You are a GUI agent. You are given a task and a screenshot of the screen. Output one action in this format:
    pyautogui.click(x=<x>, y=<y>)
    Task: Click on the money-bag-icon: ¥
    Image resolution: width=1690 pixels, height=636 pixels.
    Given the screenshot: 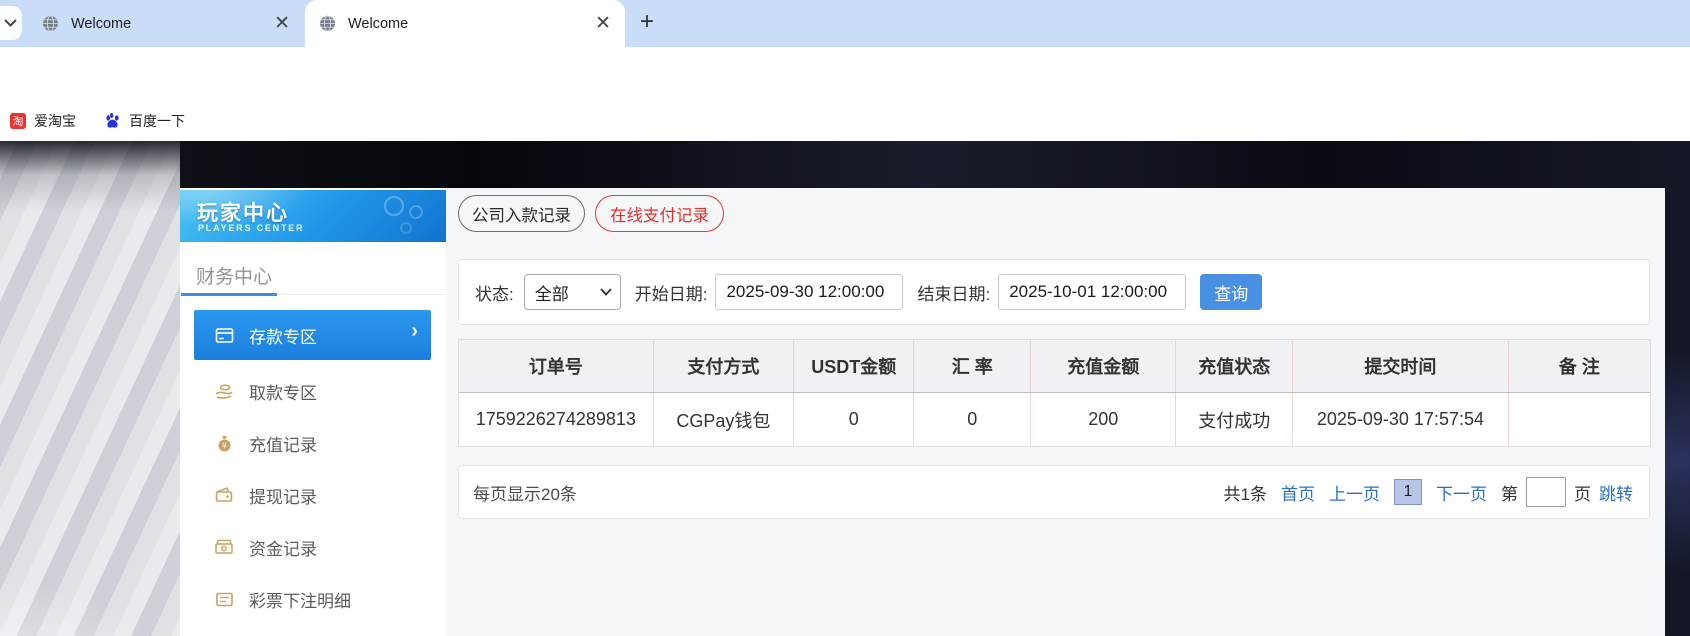 What is the action you would take?
    pyautogui.click(x=224, y=443)
    